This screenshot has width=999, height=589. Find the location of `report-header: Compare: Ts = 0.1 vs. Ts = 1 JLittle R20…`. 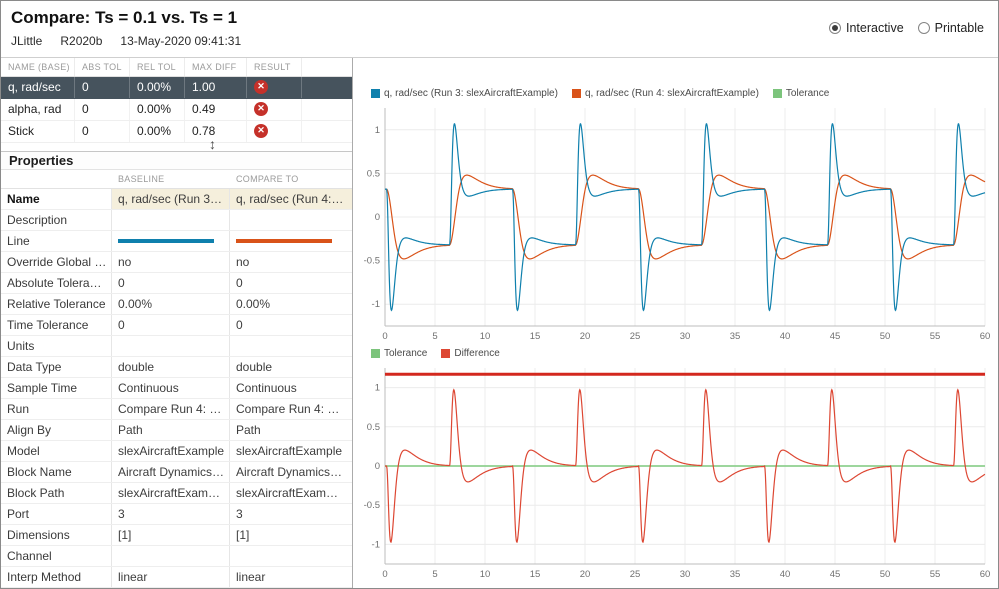

report-header: Compare: Ts = 0.1 vs. Ts = 1 JLittle R20… is located at coordinates (499, 29).